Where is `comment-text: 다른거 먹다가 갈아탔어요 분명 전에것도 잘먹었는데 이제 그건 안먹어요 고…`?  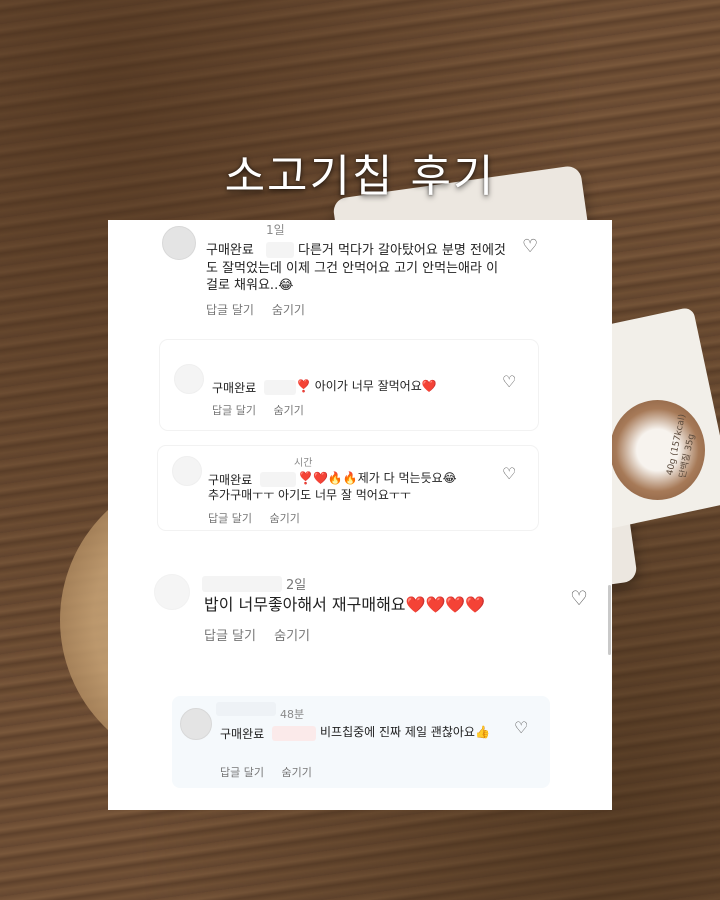 comment-text: 다른거 먹다가 갈아탔어요 분명 전에것도 잘먹었는데 이제 그건 안먹어요 고… is located at coordinates (356, 268).